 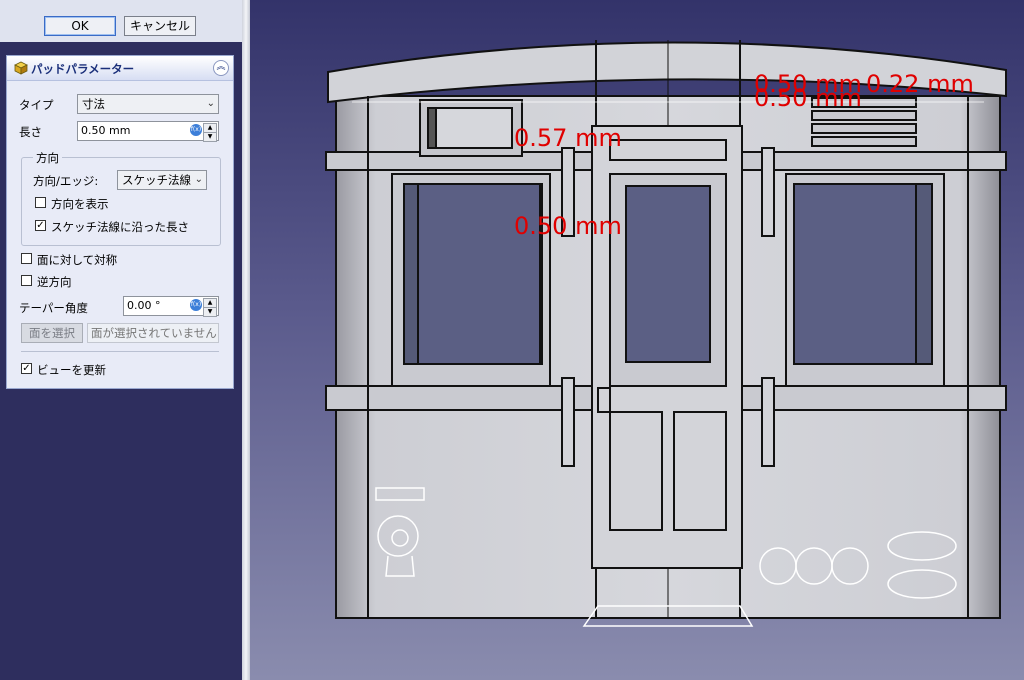 I want to click on reversed-checkbox, so click(x=26, y=280).